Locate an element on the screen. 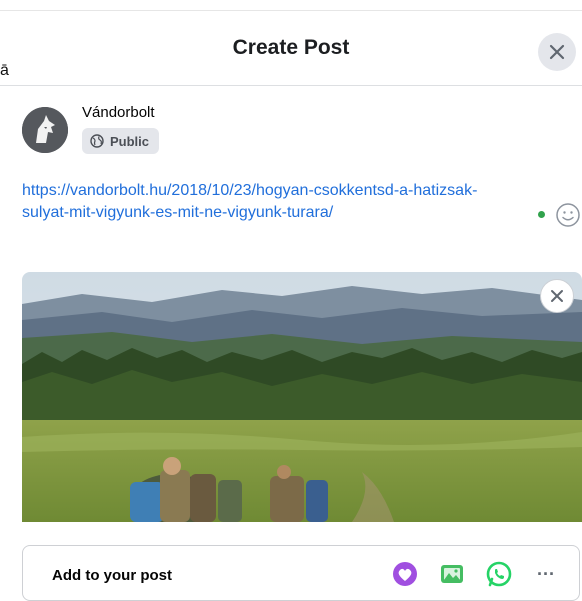  wolf-logo-icon is located at coordinates (45, 130).